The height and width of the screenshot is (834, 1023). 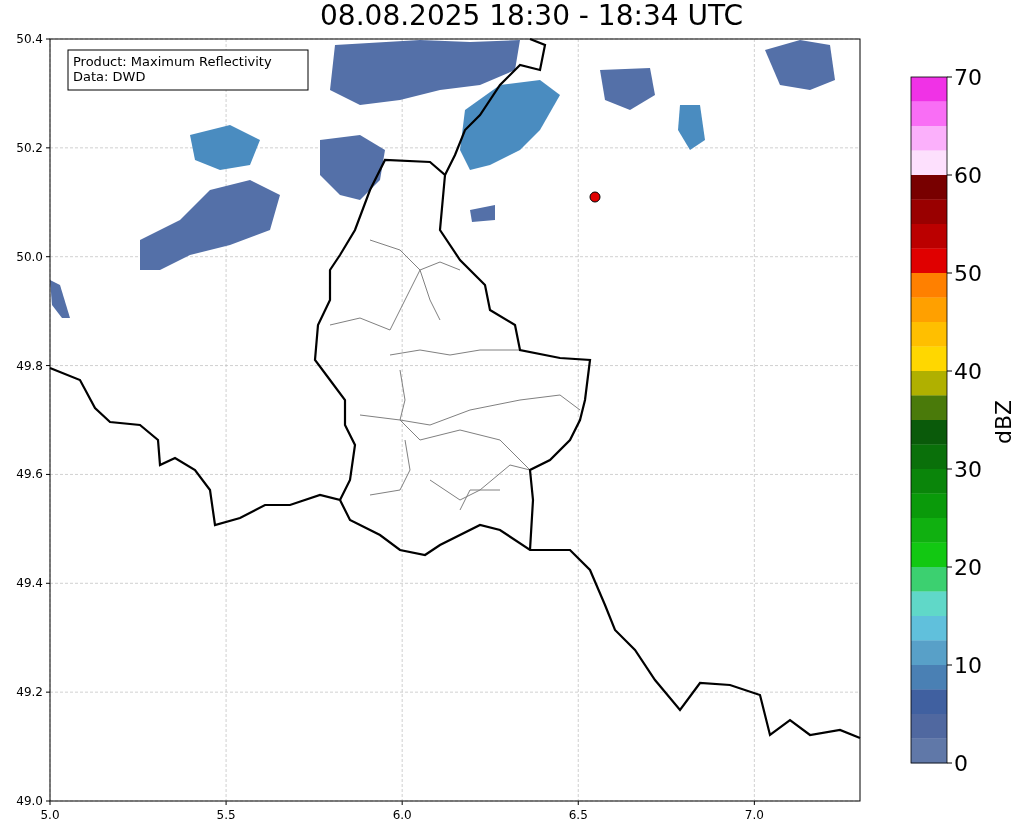 I want to click on y-tick-label: 50.0, so click(x=29, y=256).